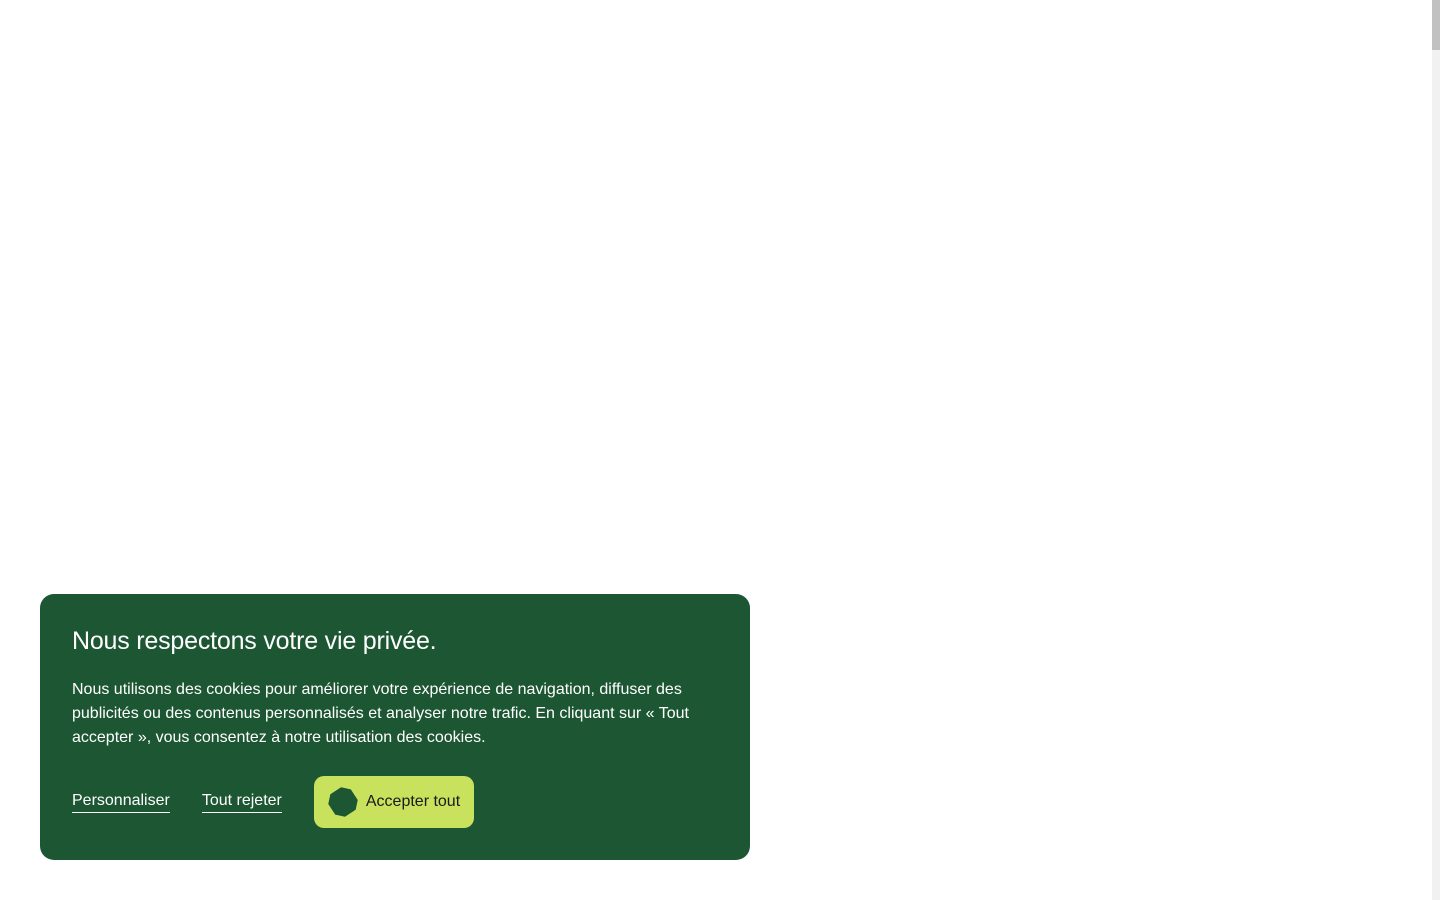 The height and width of the screenshot is (900, 1440). I want to click on octagon-icon, so click(343, 802).